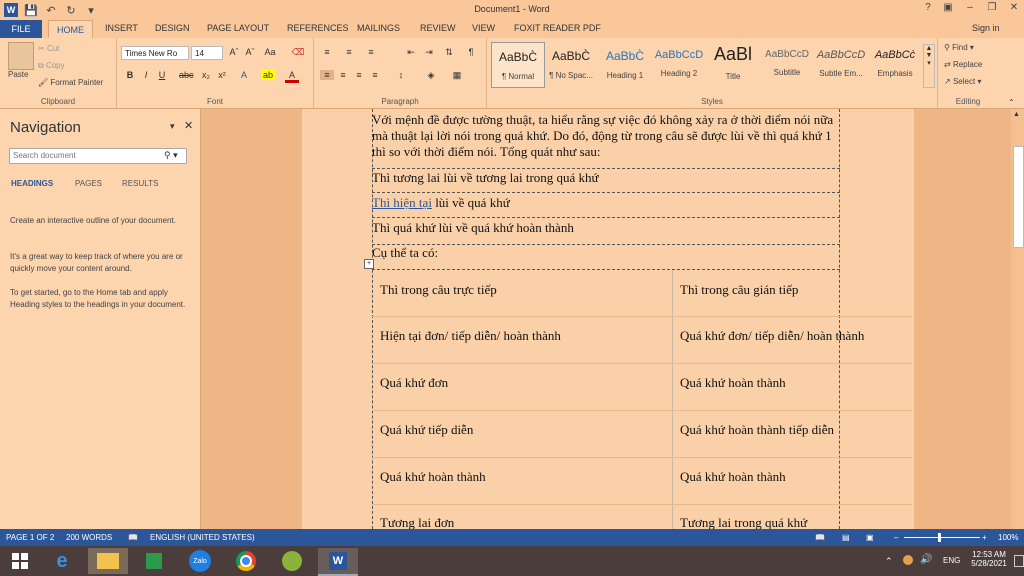 This screenshot has width=1024, height=576. Describe the element at coordinates (359, 75) in the screenshot. I see `align-right-icon: ≡` at that location.